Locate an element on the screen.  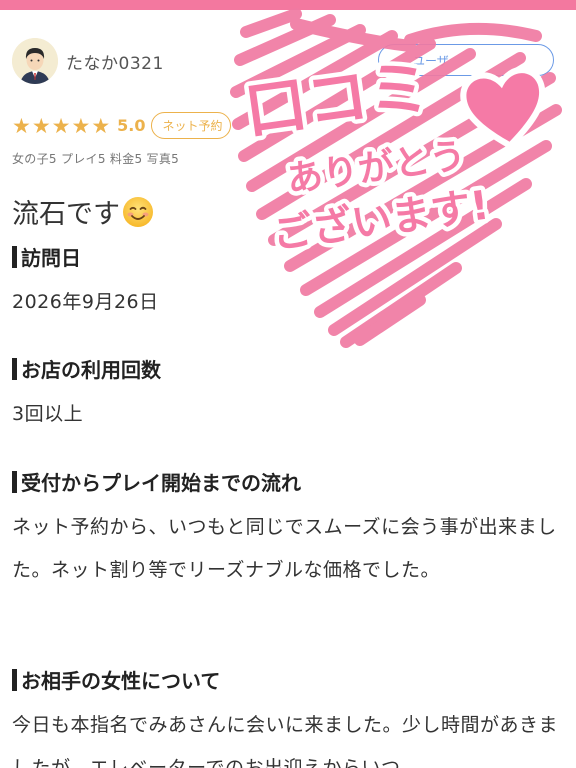
review-title-text: 流石です is located at coordinates (66, 214).